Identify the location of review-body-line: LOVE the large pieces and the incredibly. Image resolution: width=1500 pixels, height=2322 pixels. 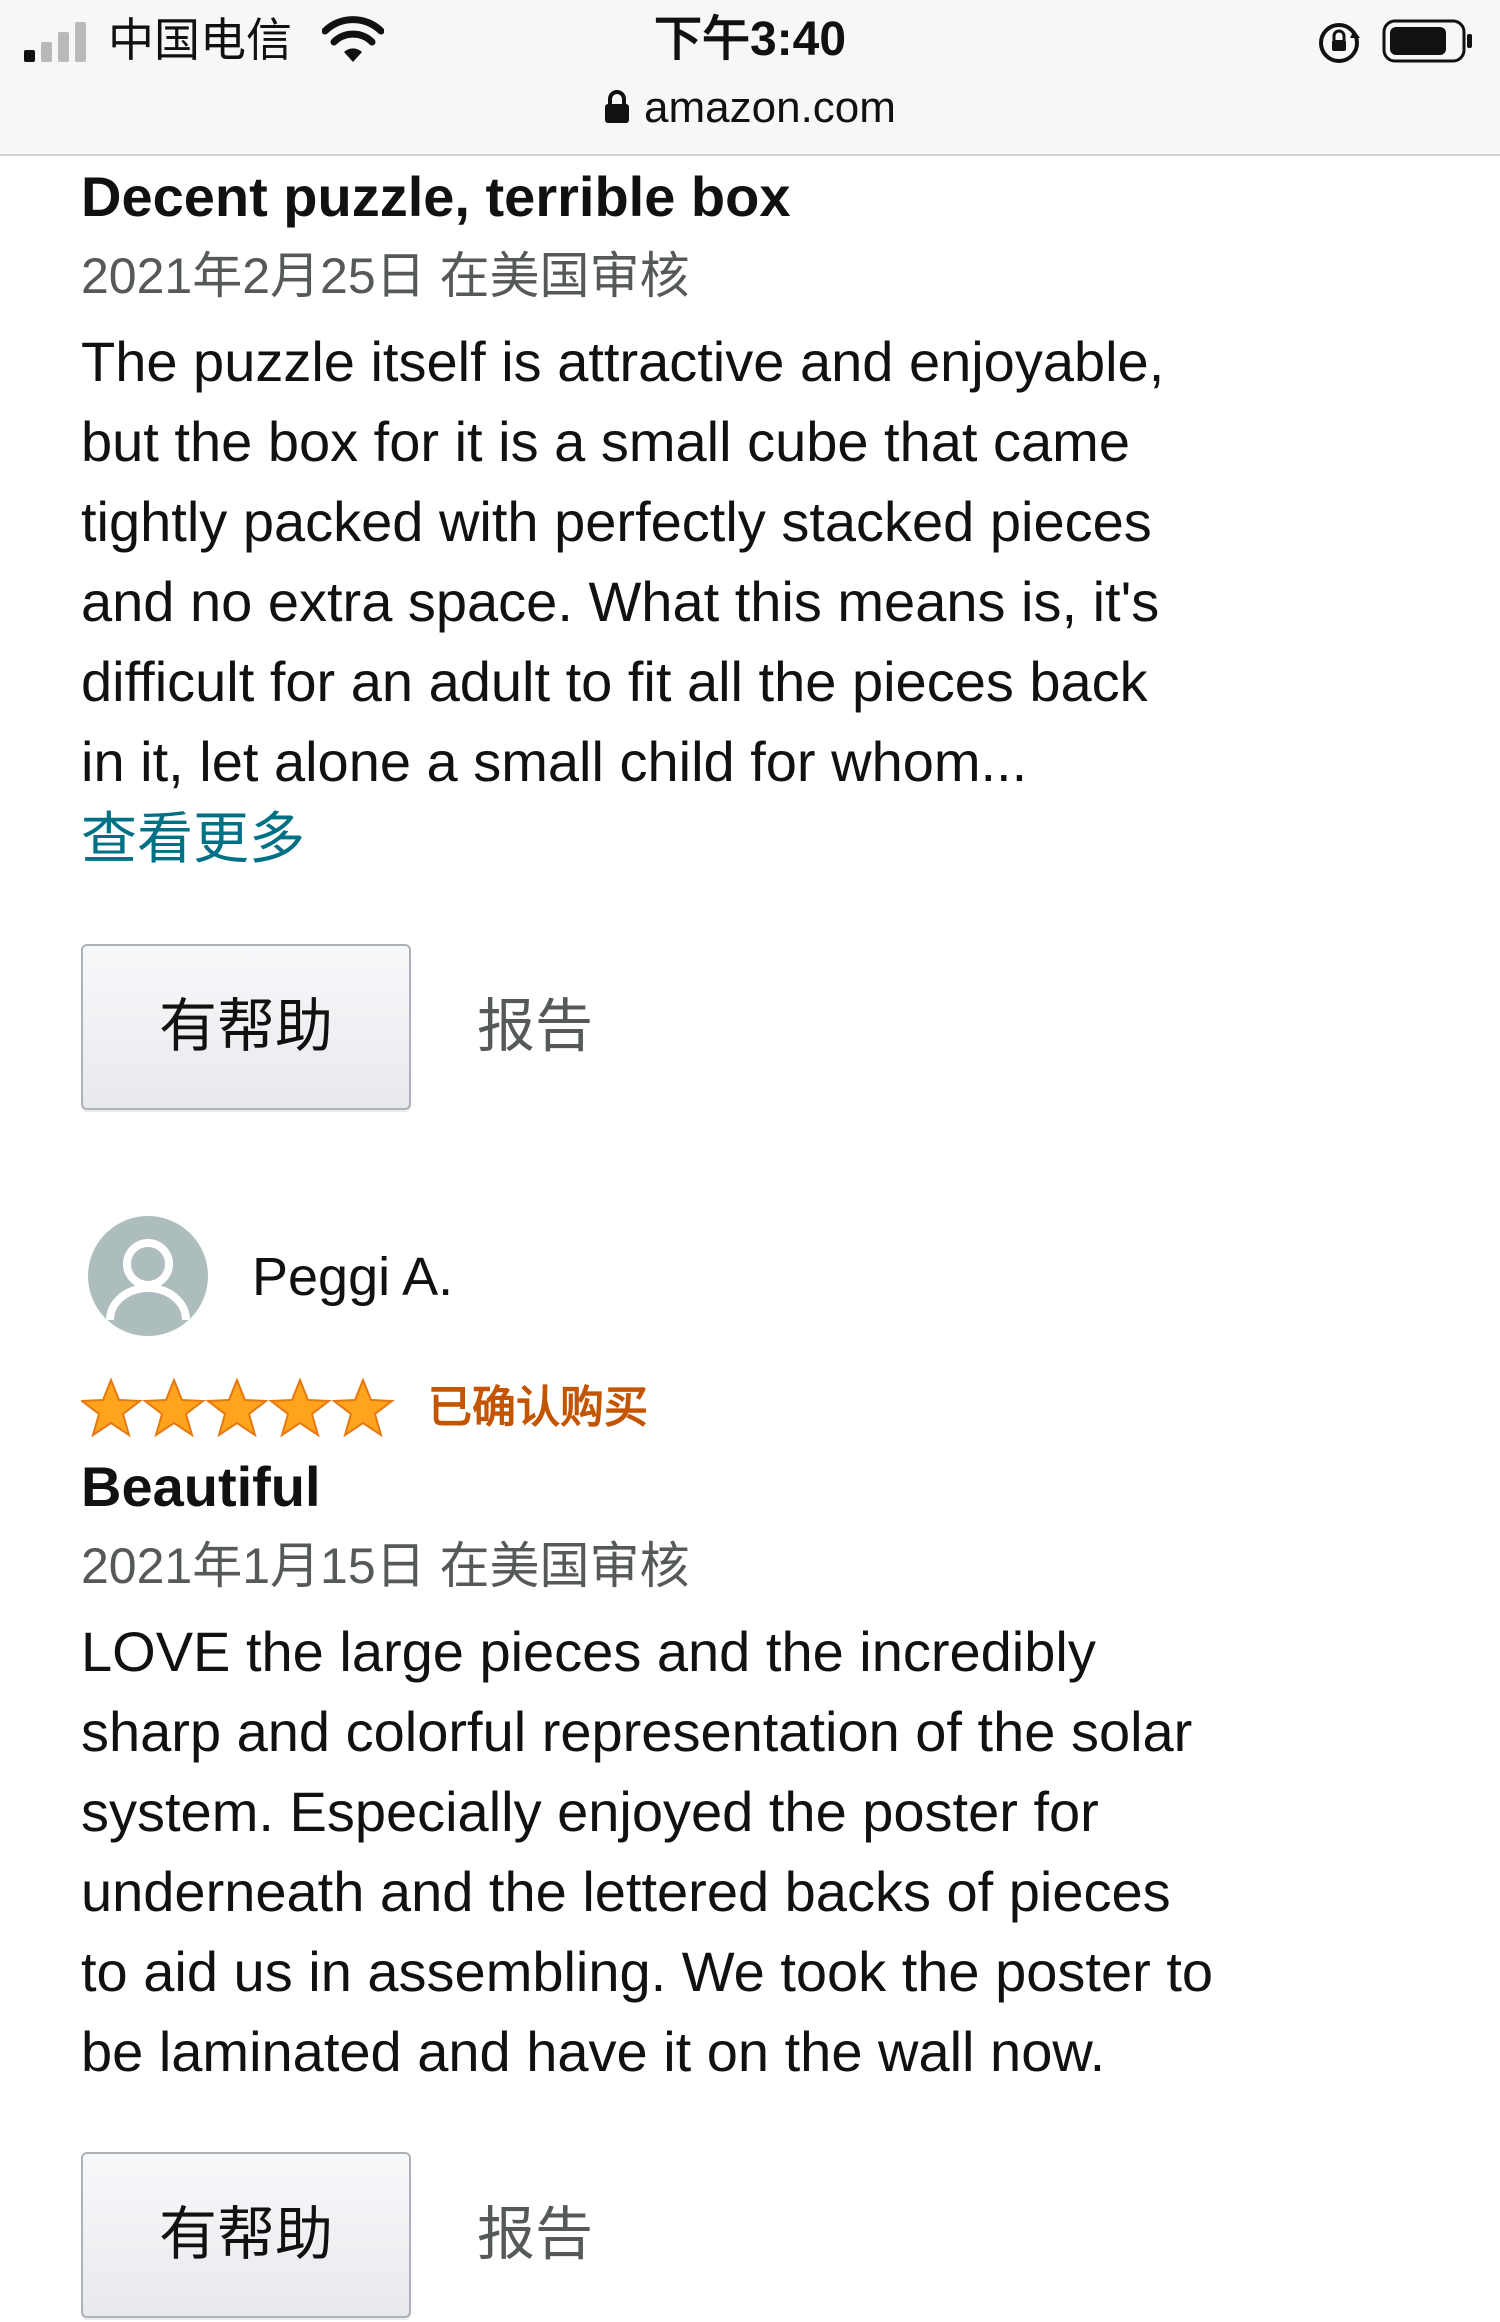
(588, 1651).